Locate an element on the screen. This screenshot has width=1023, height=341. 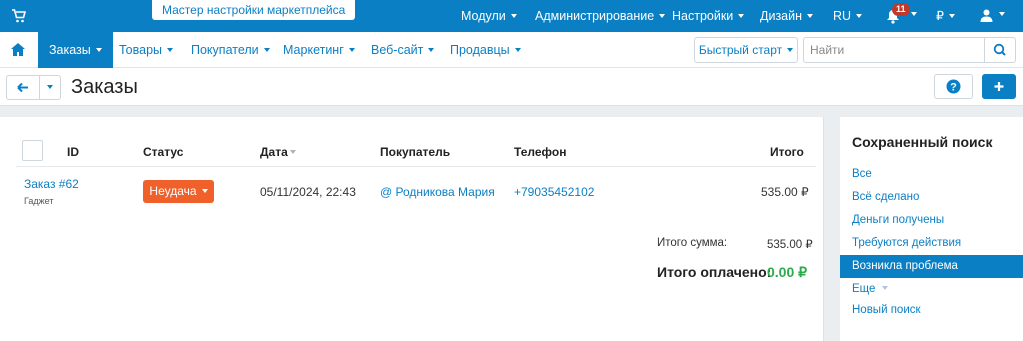
help-icon: ? is located at coordinates (953, 86).